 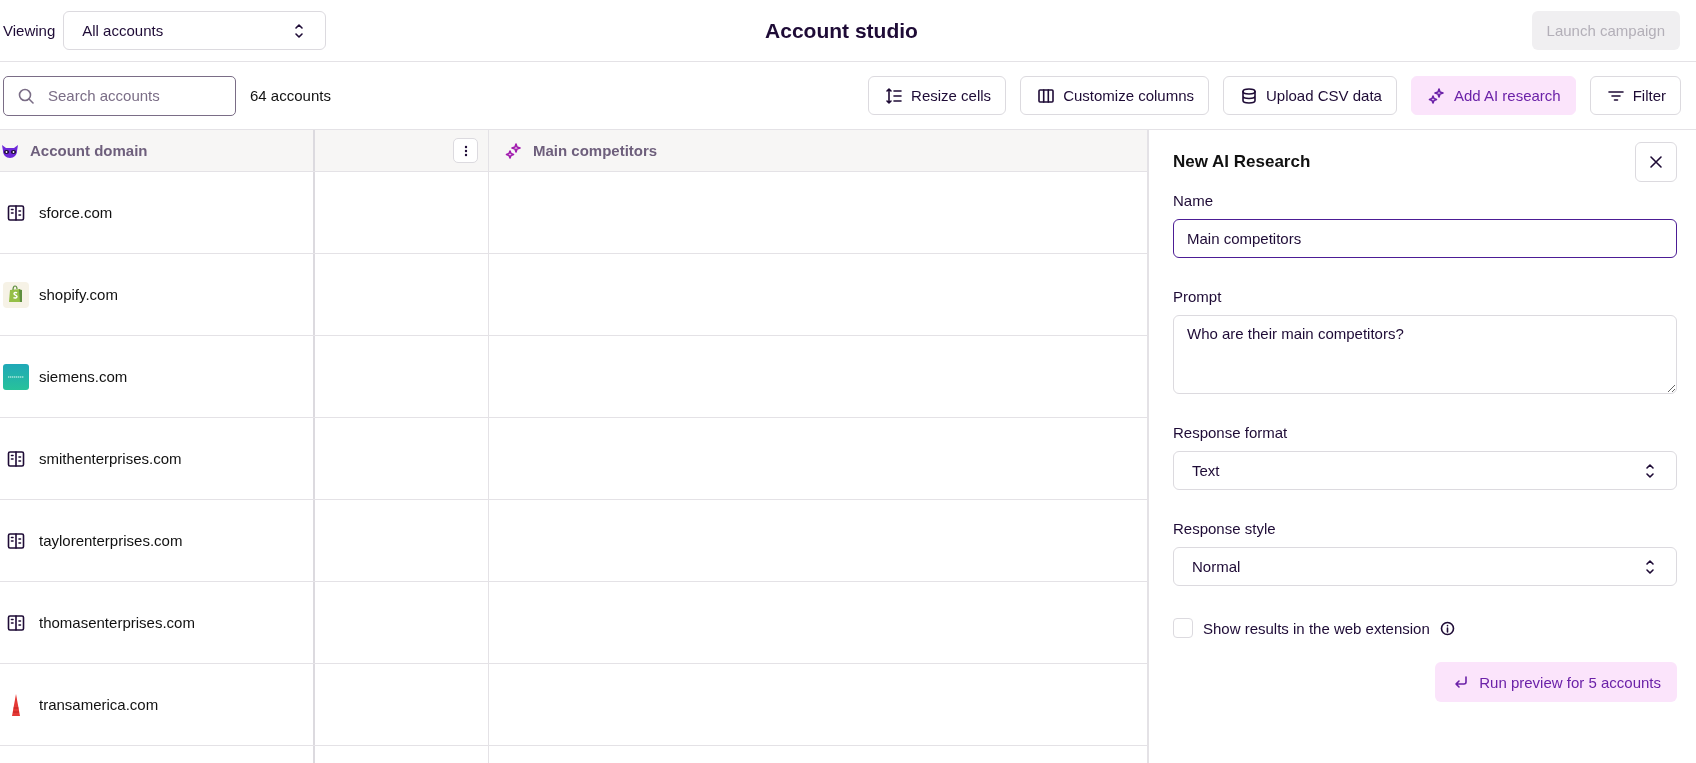 I want to click on view-select: All accounts, so click(x=195, y=30).